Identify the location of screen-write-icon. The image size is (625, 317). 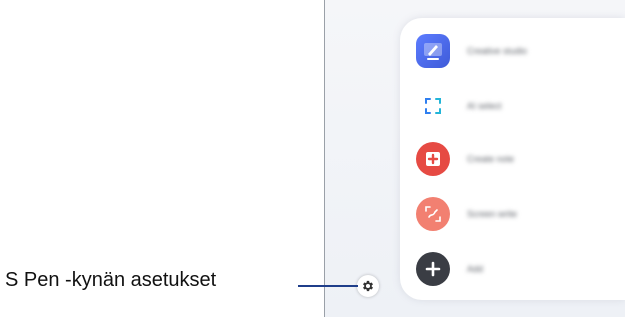
(433, 214).